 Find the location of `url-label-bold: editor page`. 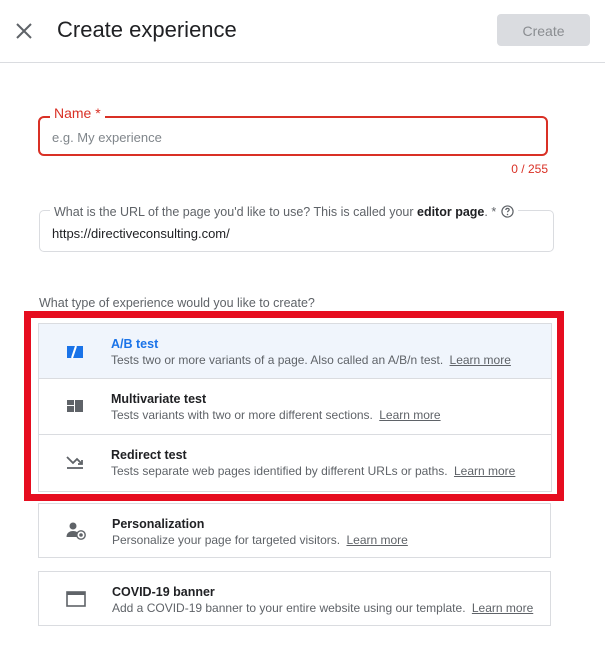

url-label-bold: editor page is located at coordinates (451, 212).